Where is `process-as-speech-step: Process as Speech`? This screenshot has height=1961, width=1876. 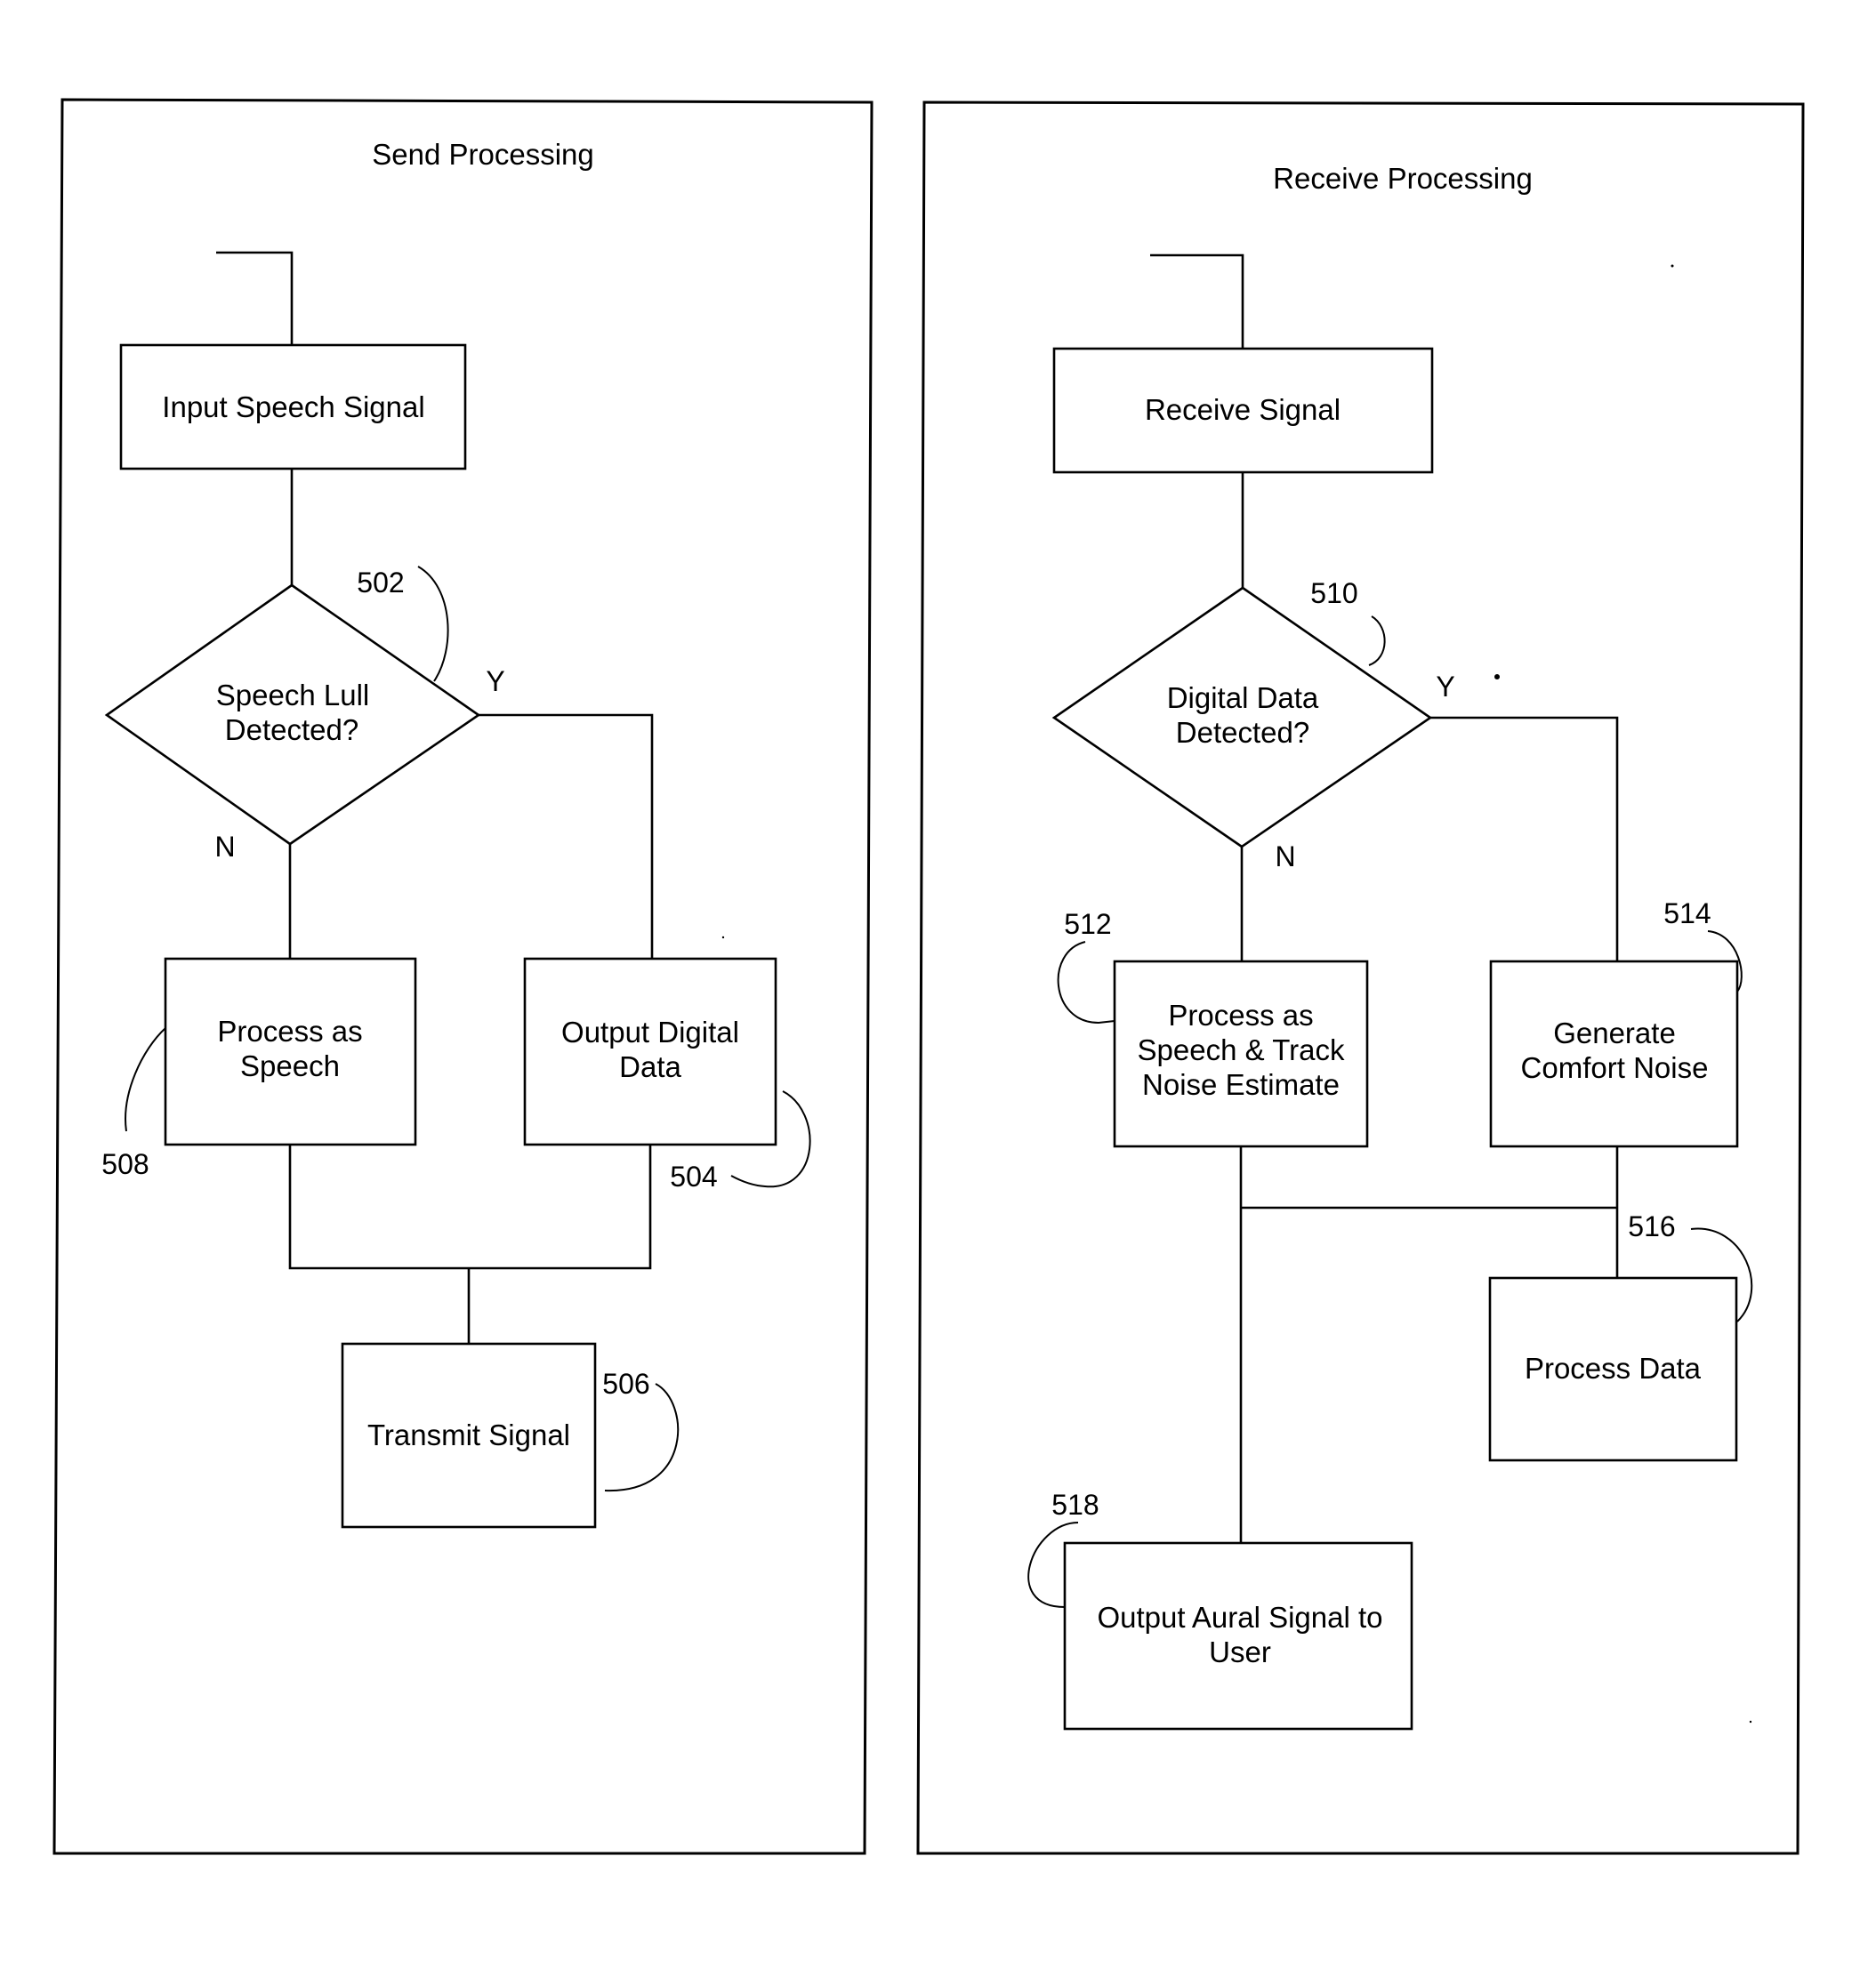
process-as-speech-step: Process as Speech is located at coordinates (290, 1051).